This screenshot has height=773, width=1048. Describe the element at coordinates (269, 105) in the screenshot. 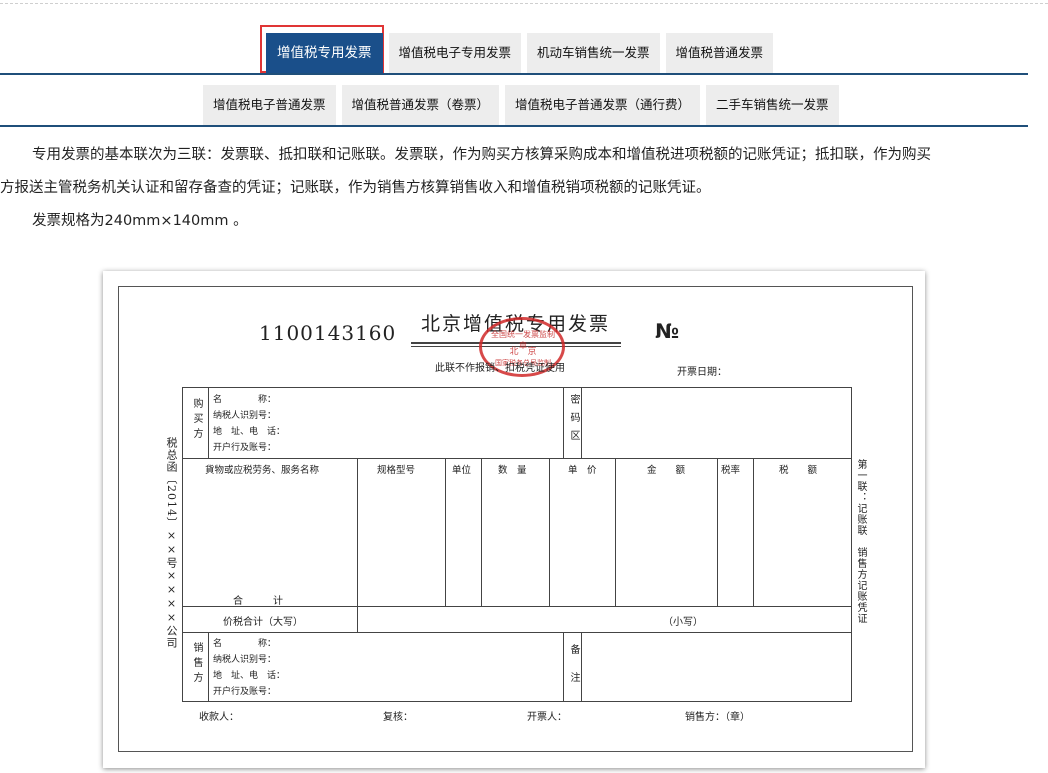

I see `tab-vat-electronic-general-invoice: 增值税电子普通发票` at that location.